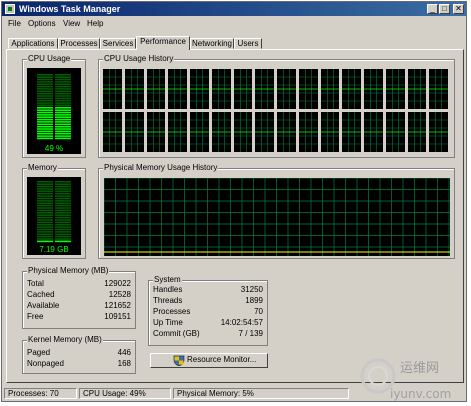  What do you see at coordinates (420, 394) in the screenshot?
I see `watermark-line2: iyunv.com` at bounding box center [420, 394].